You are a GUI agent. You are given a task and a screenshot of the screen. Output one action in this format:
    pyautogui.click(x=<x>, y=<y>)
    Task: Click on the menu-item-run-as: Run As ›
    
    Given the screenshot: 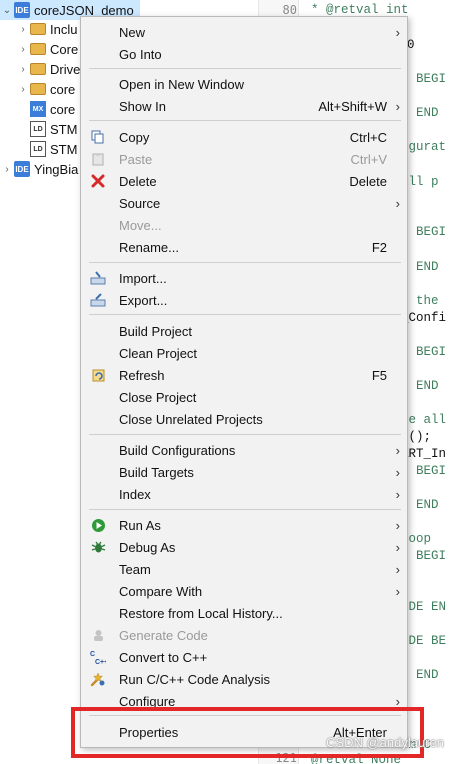 What is the action you would take?
    pyautogui.click(x=244, y=525)
    